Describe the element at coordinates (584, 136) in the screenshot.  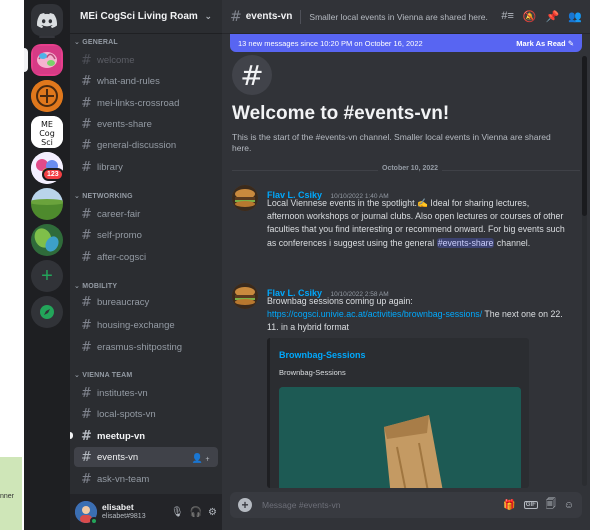
I see `scrollbar-thumb` at that location.